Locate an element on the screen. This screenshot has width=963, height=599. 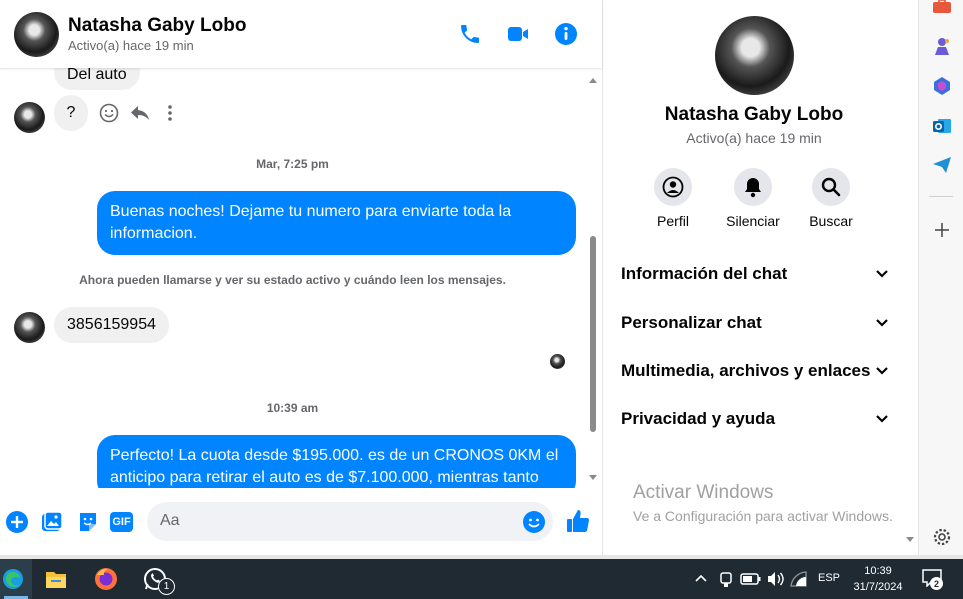
chat-header: Natasha Gaby Lobo Activo(a) hace 19 min is located at coordinates (301, 34).